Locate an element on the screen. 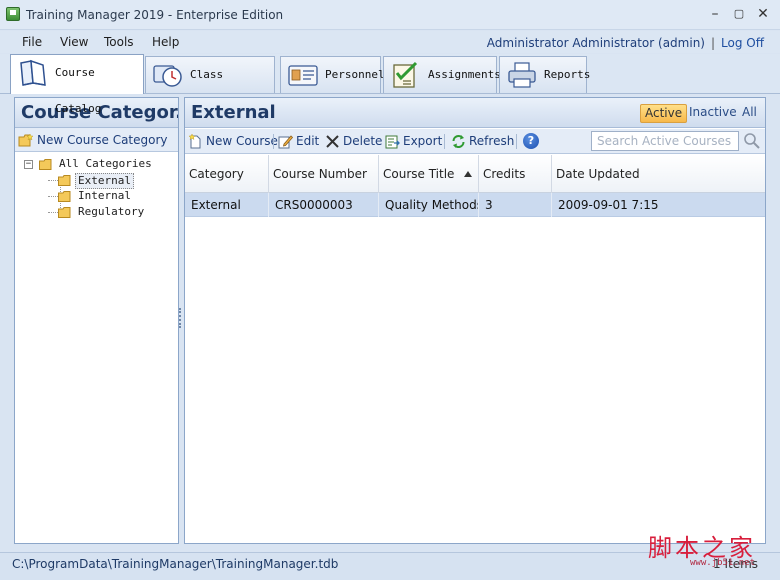  clock-icon is located at coordinates (167, 76).